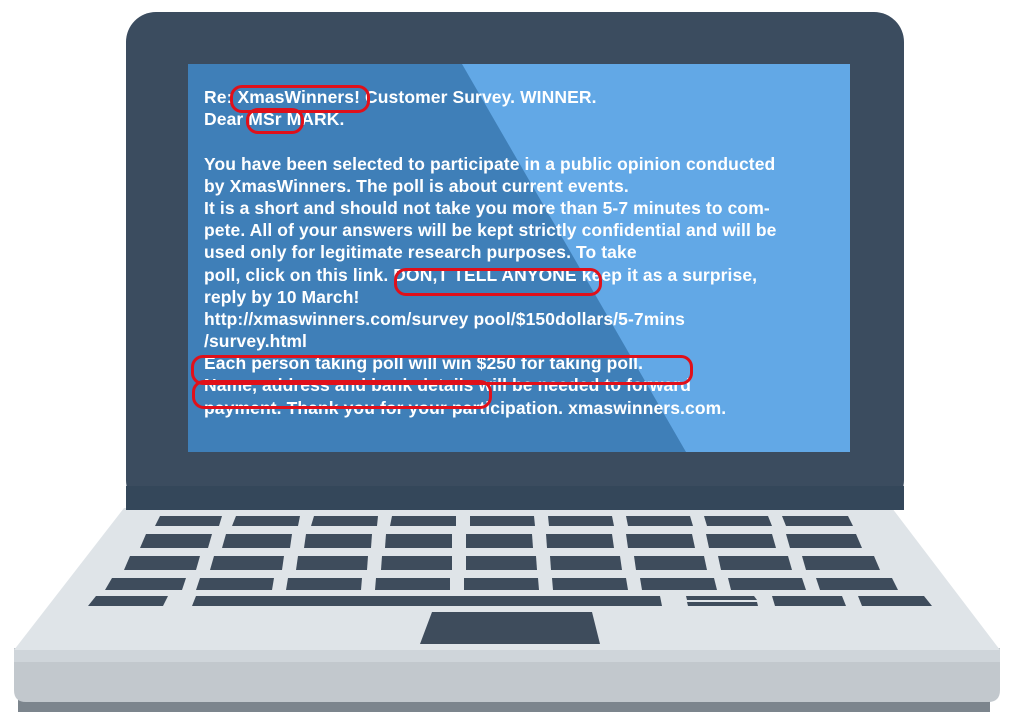 Image resolution: width=1012 pixels, height=715 pixels. What do you see at coordinates (524, 141) in the screenshot?
I see `email-blank-line` at bounding box center [524, 141].